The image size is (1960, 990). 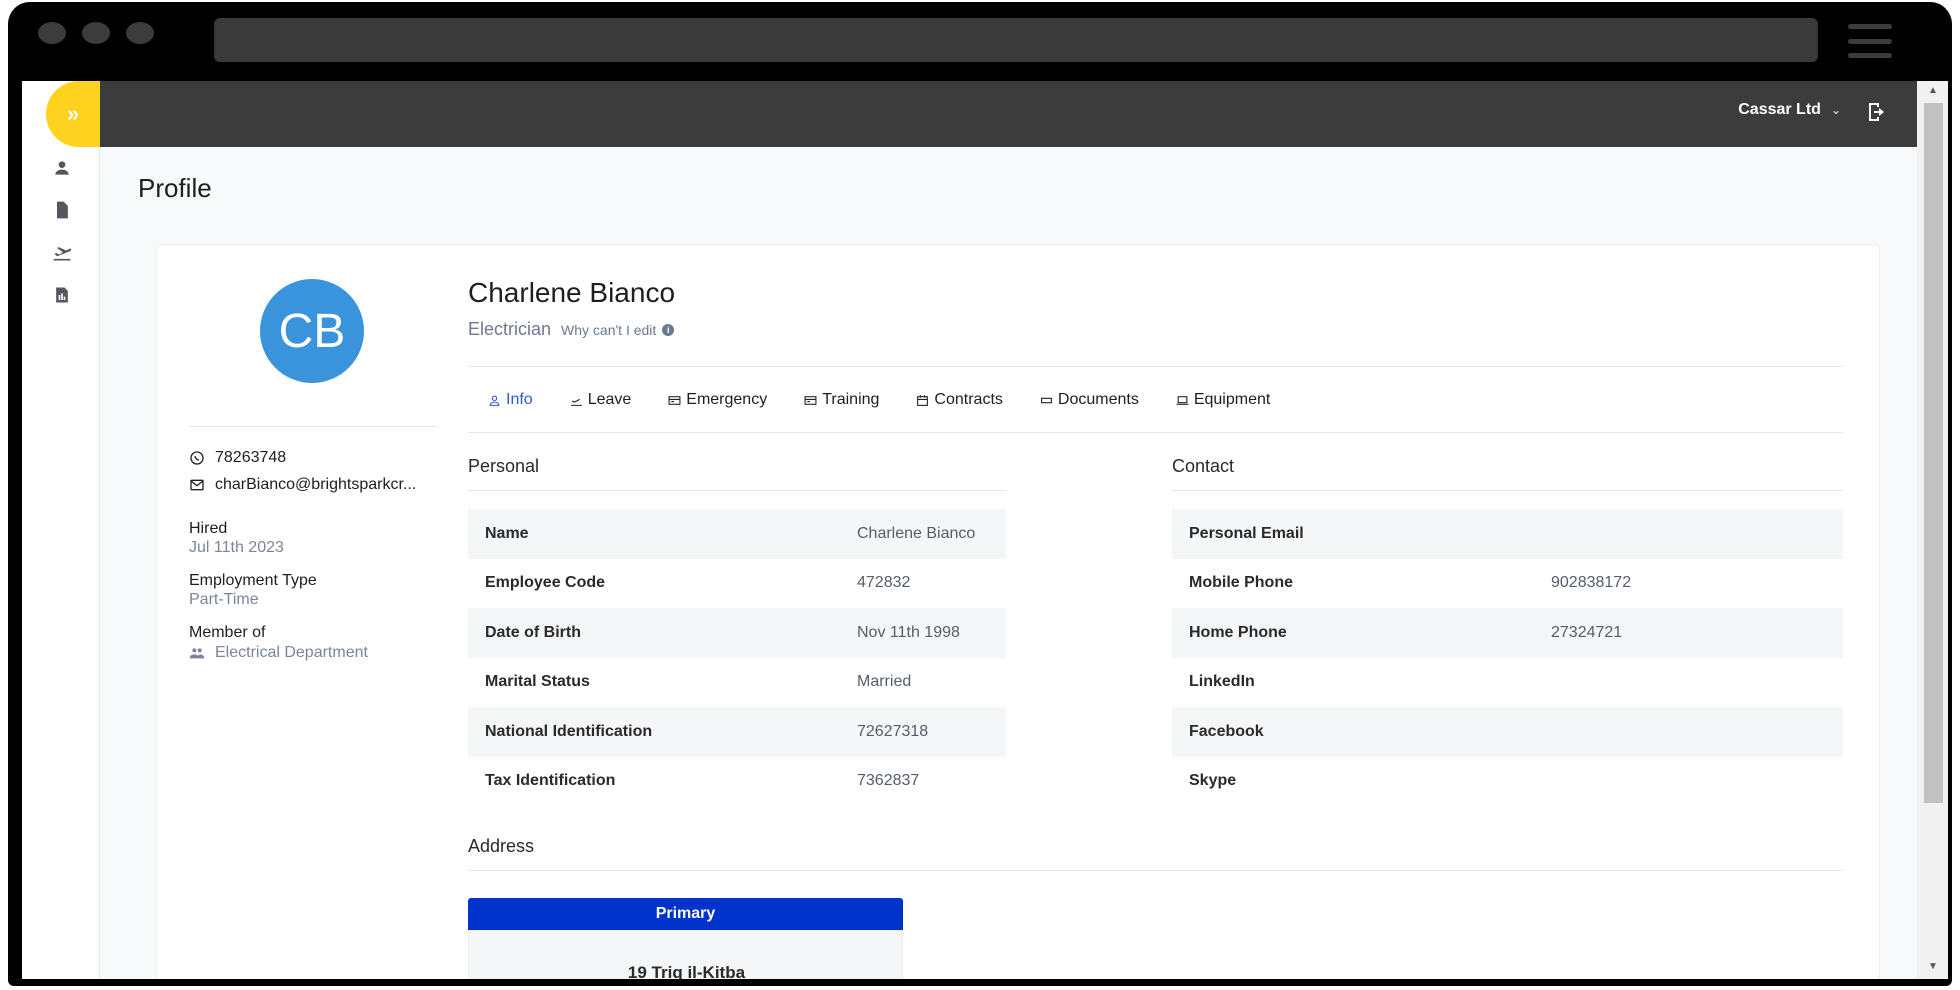 What do you see at coordinates (737, 584) in the screenshot?
I see `table-row: Employee Code 472832` at bounding box center [737, 584].